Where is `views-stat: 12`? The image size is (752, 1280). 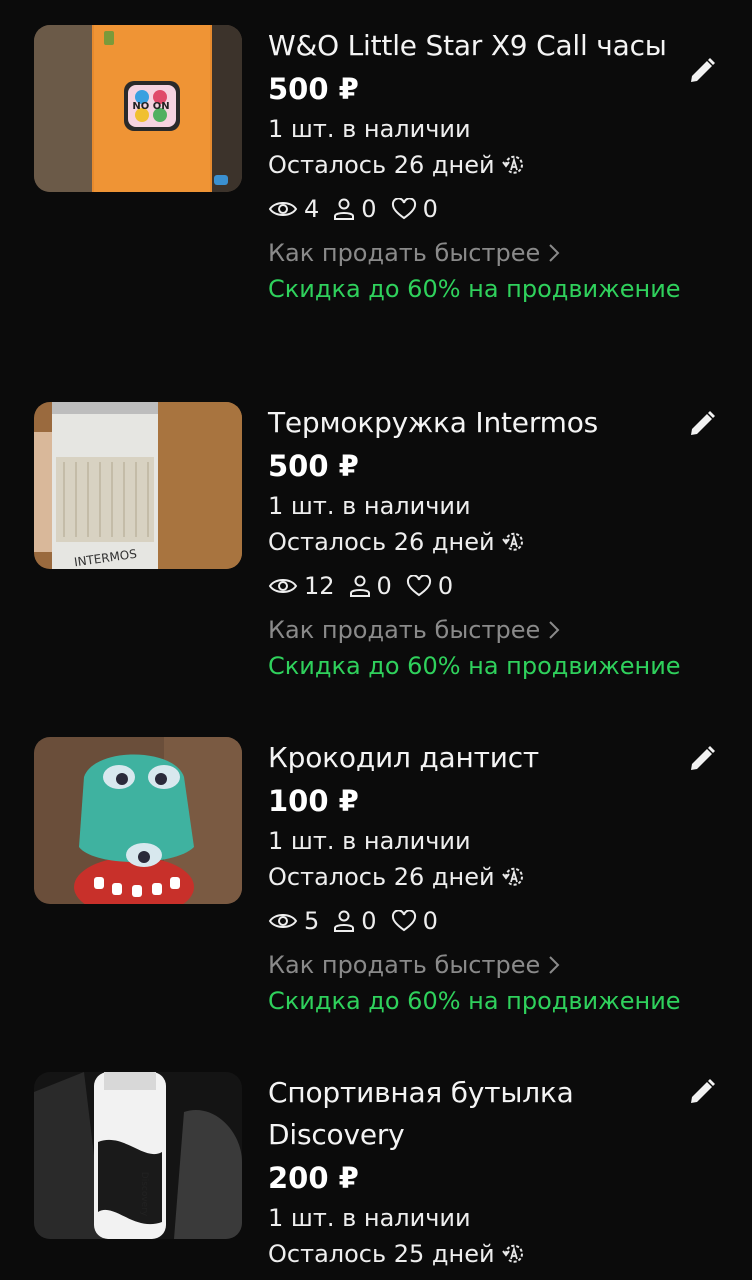 views-stat: 12 is located at coordinates (301, 586).